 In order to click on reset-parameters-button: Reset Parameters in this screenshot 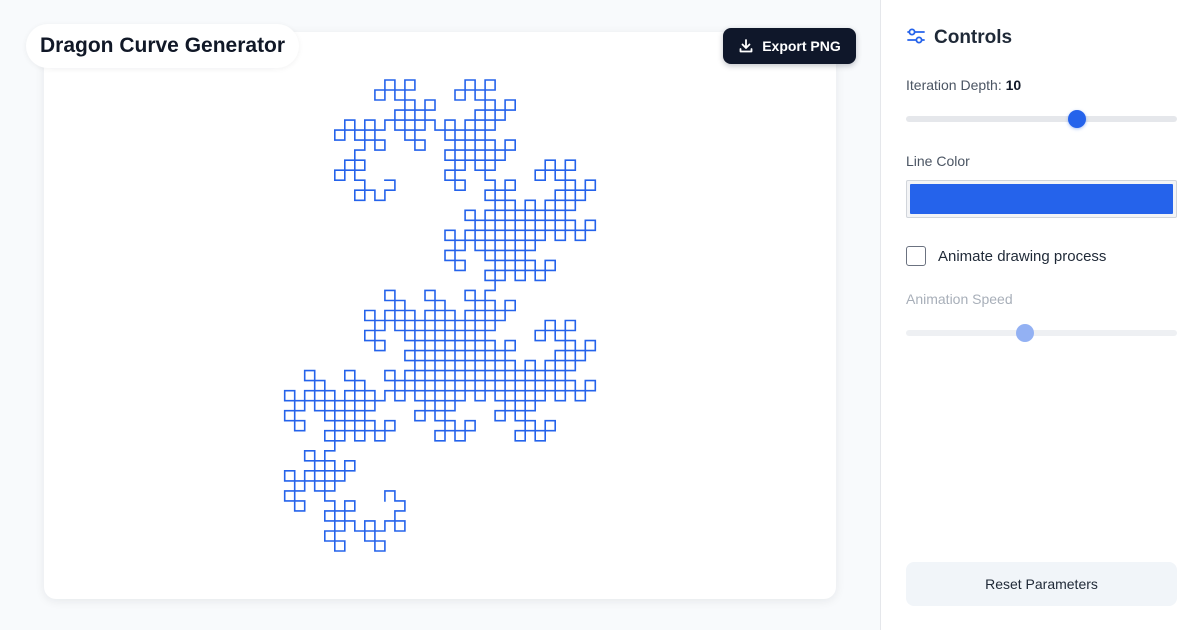, I will do `click(1041, 584)`.